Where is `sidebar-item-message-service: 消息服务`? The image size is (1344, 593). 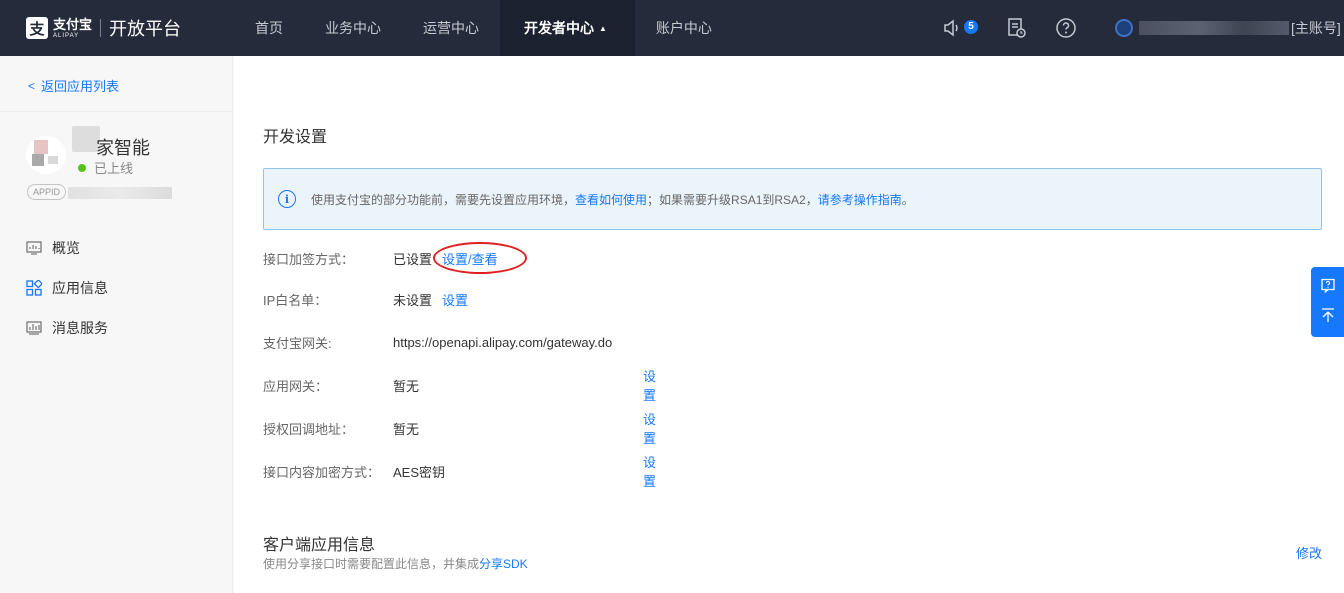
sidebar-item-message-service: 消息服务 is located at coordinates (116, 328).